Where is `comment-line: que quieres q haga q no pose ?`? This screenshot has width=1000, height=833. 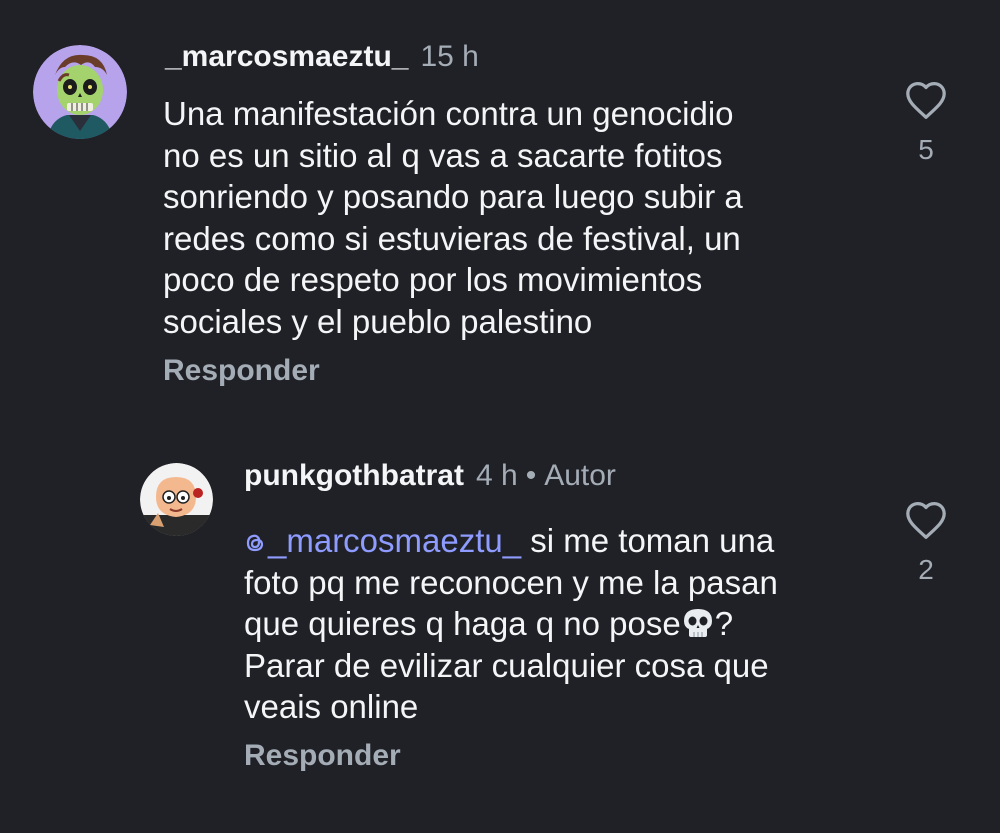
comment-line: que quieres q haga q no pose ? is located at coordinates (511, 624).